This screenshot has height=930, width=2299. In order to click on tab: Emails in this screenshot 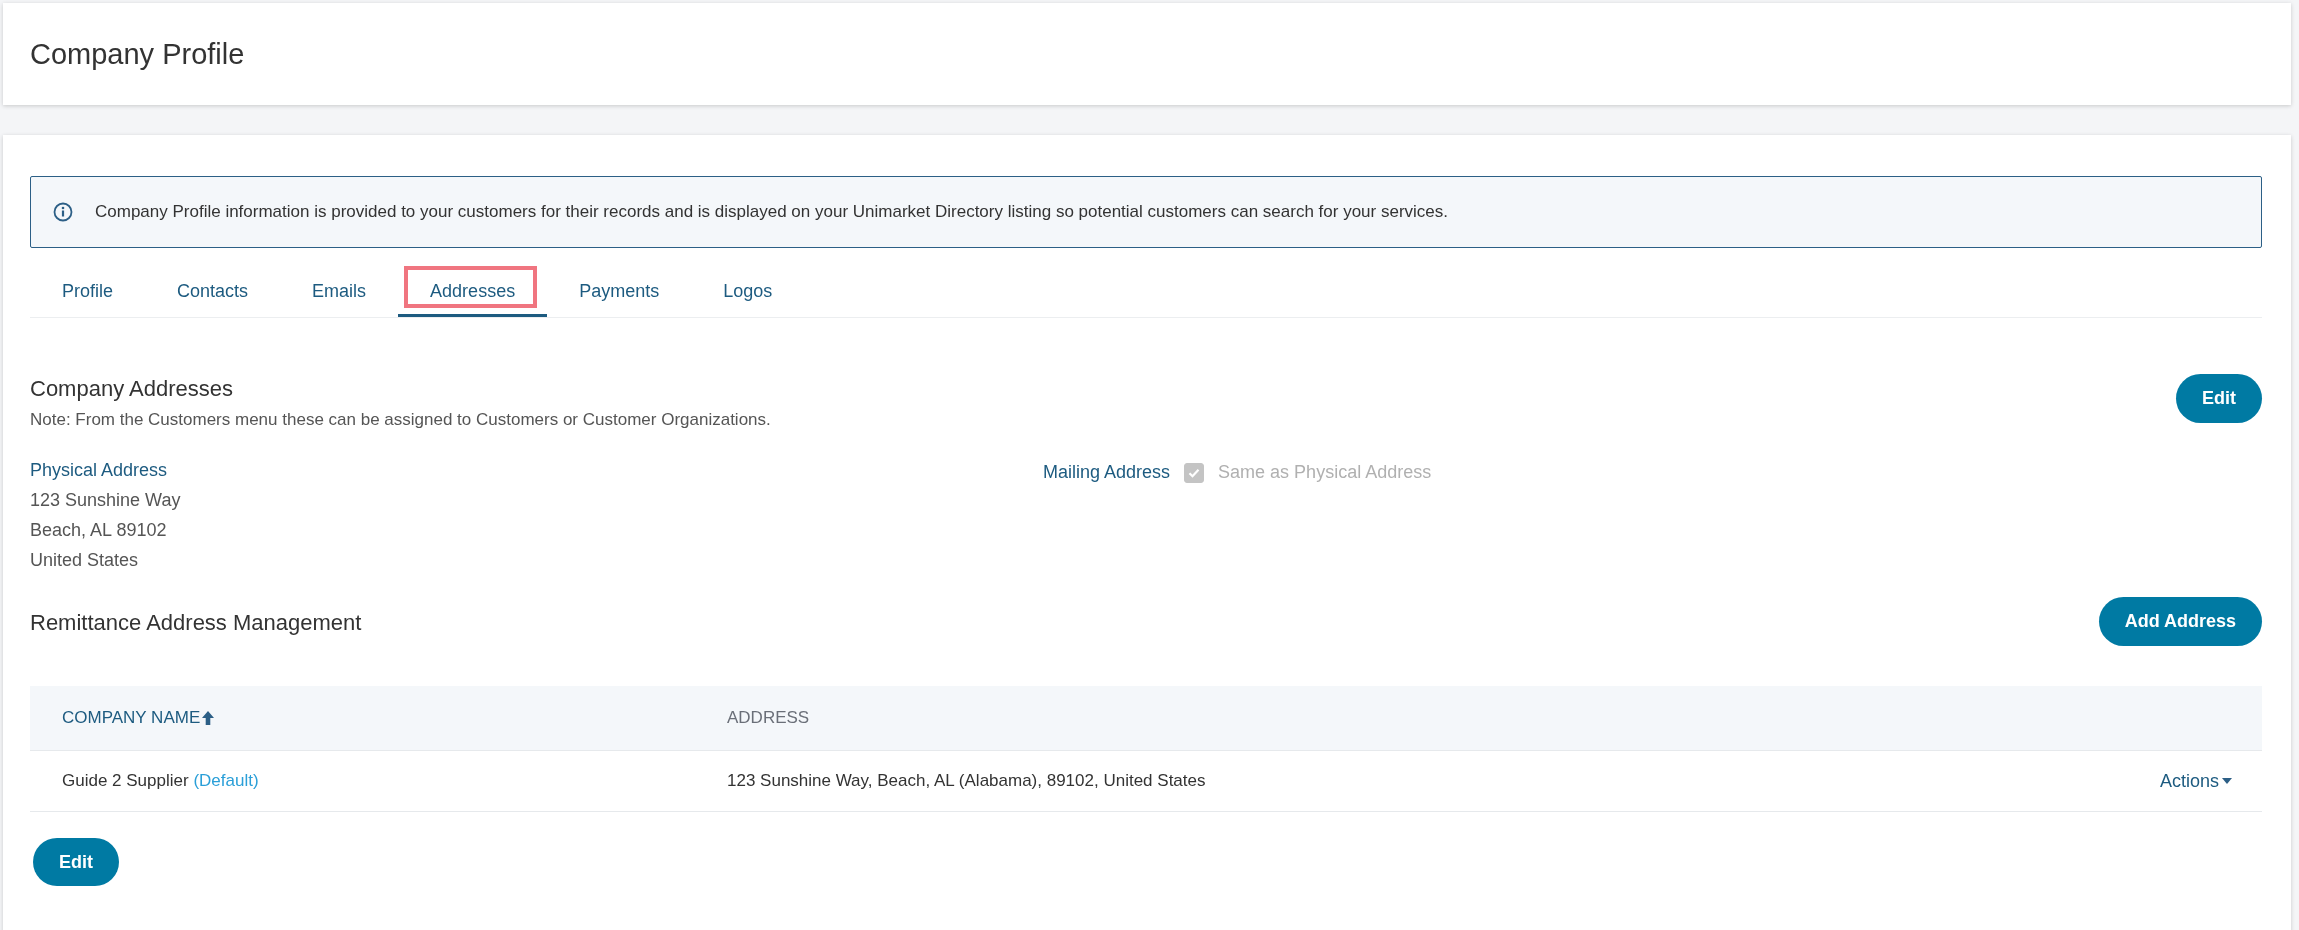, I will do `click(339, 292)`.